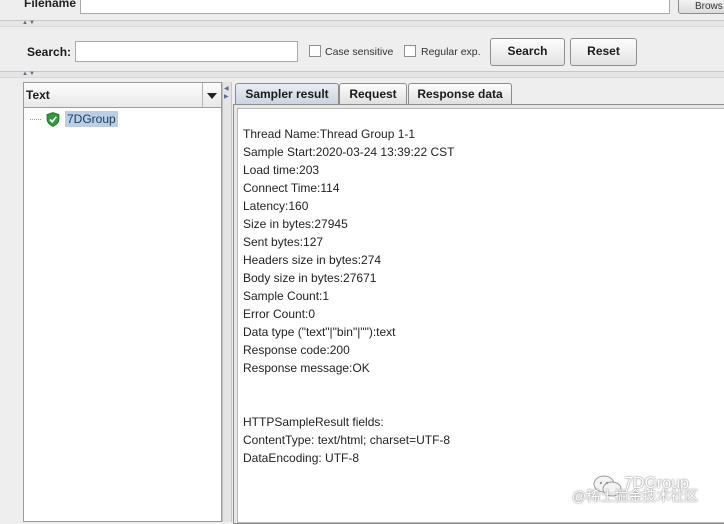  I want to click on horizontal-splitter-top, so click(362, 23).